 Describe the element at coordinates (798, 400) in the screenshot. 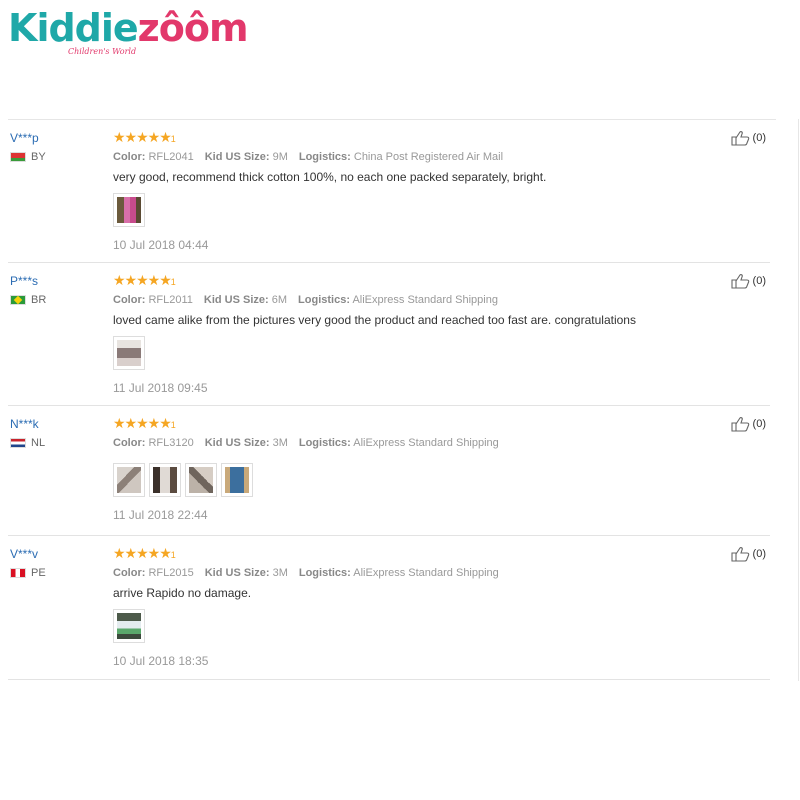

I see `divider` at that location.